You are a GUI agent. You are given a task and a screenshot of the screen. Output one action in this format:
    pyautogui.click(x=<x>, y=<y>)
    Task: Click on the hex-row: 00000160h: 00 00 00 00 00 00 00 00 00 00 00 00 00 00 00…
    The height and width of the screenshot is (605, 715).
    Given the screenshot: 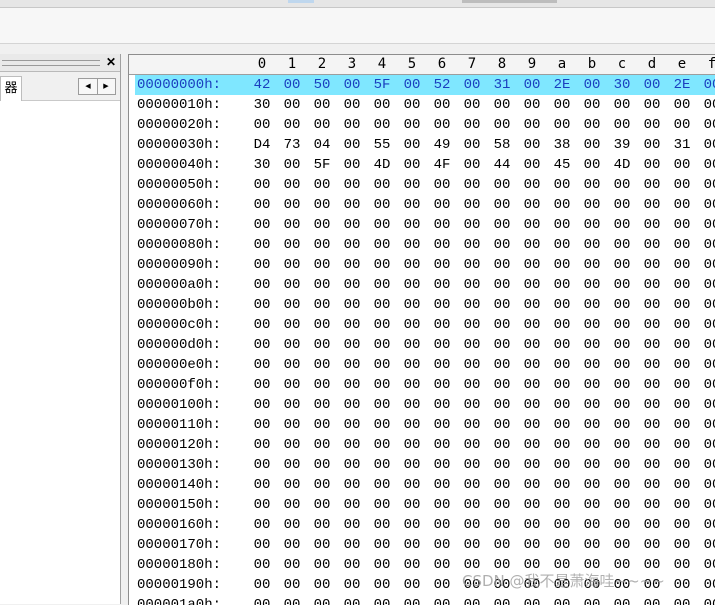 What is the action you would take?
    pyautogui.click(x=425, y=525)
    